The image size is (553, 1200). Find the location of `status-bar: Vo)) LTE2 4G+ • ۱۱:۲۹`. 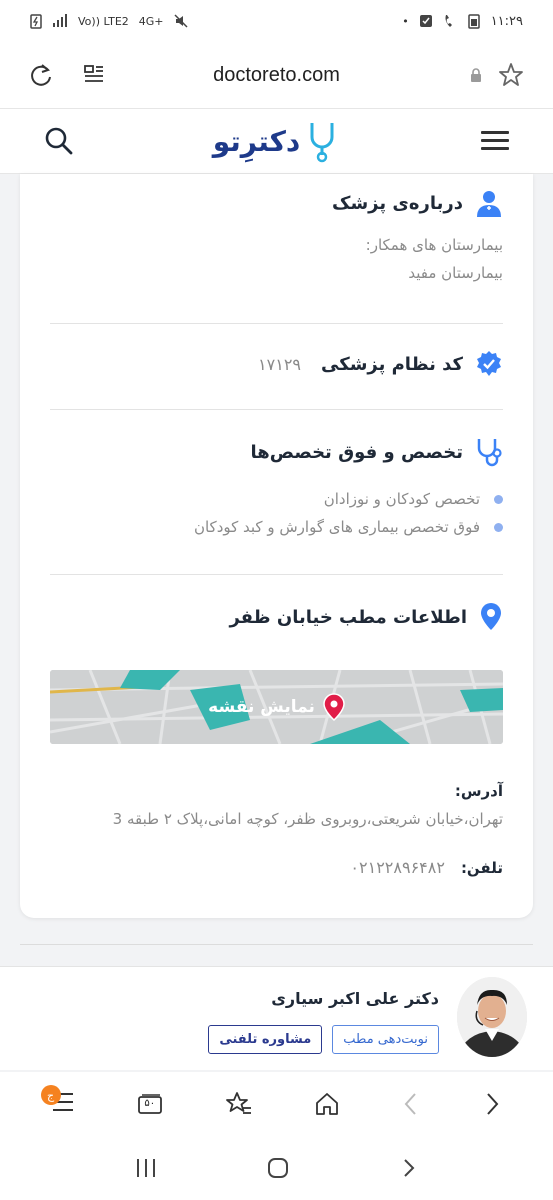

status-bar: Vo)) LTE2 4G+ • ۱۱:۲۹ is located at coordinates (276, 21).